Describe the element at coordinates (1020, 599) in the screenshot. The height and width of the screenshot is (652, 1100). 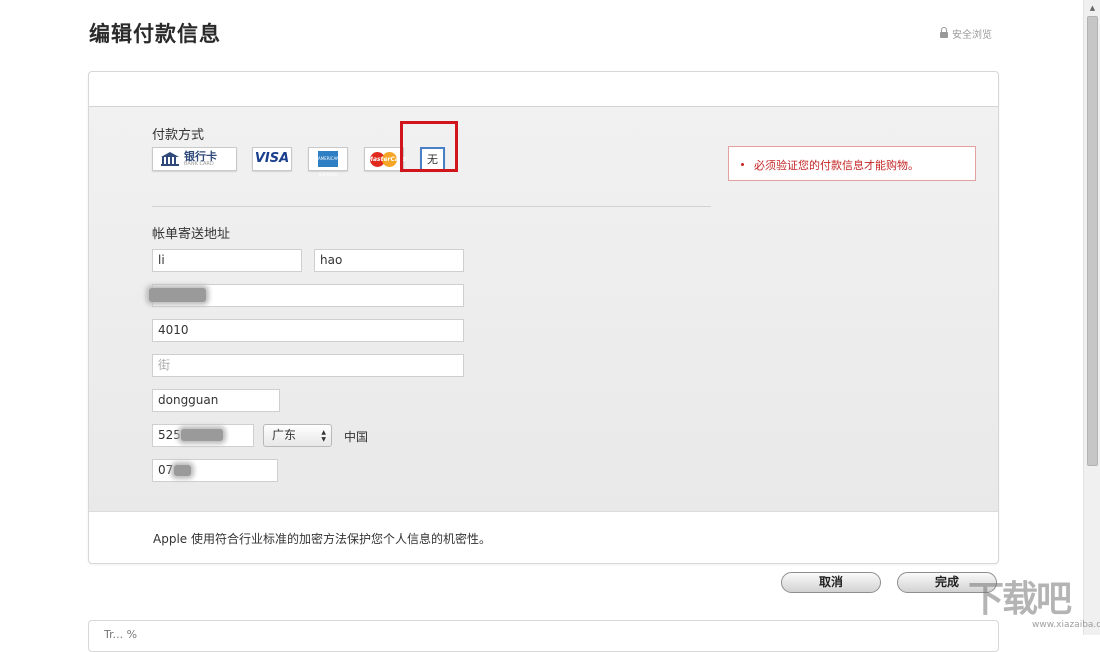
I see `watermark-logo: 下载吧` at that location.